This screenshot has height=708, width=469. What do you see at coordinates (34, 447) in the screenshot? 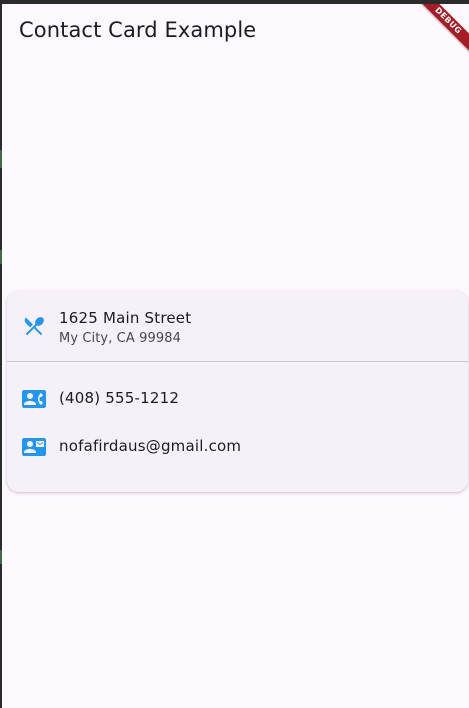
I see `contact-mail-icon` at bounding box center [34, 447].